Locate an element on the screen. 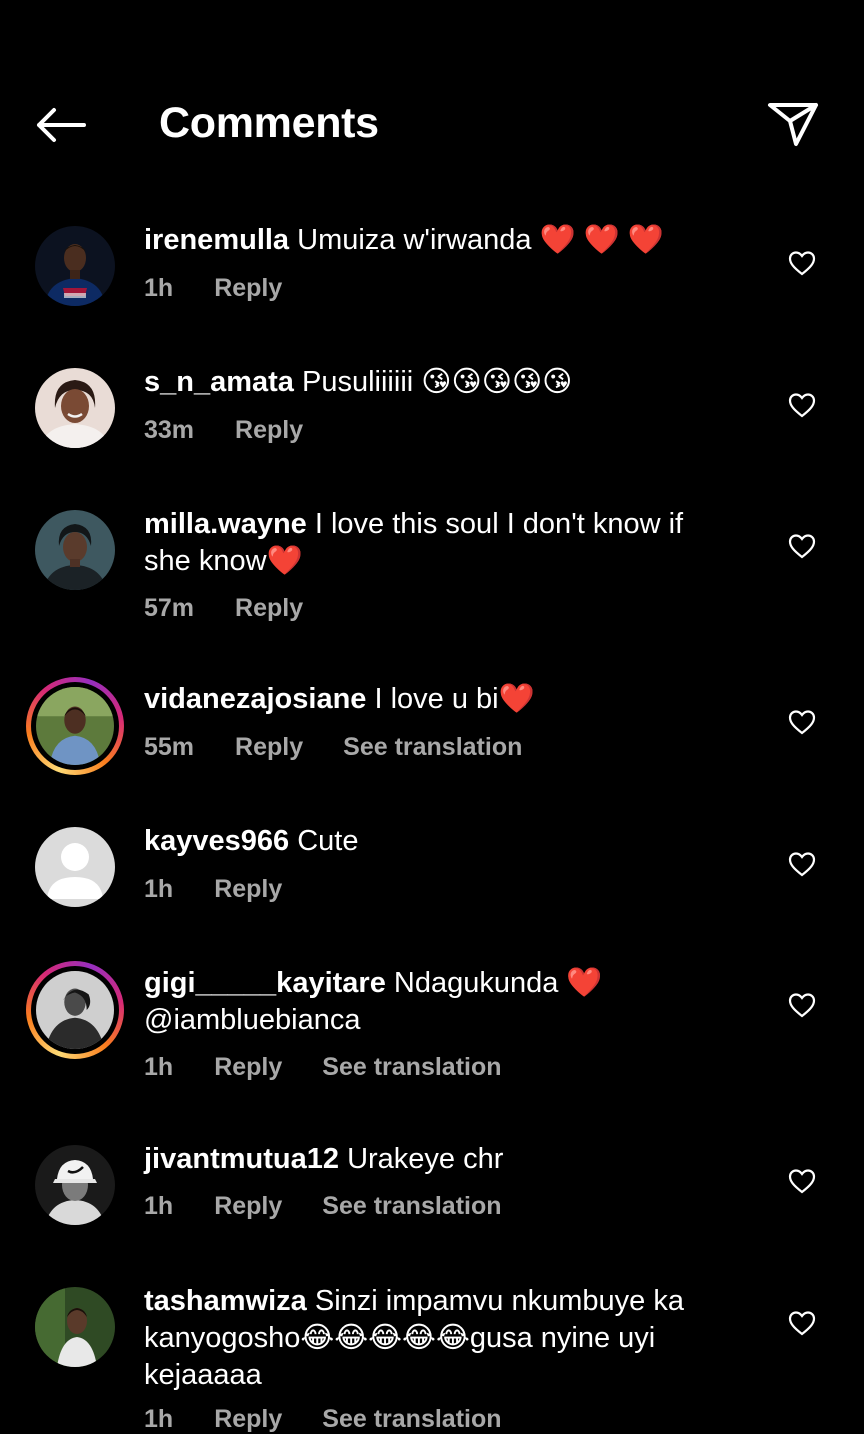 The width and height of the screenshot is (864, 1434). comment-username: vidanezajosiane is located at coordinates (255, 699).